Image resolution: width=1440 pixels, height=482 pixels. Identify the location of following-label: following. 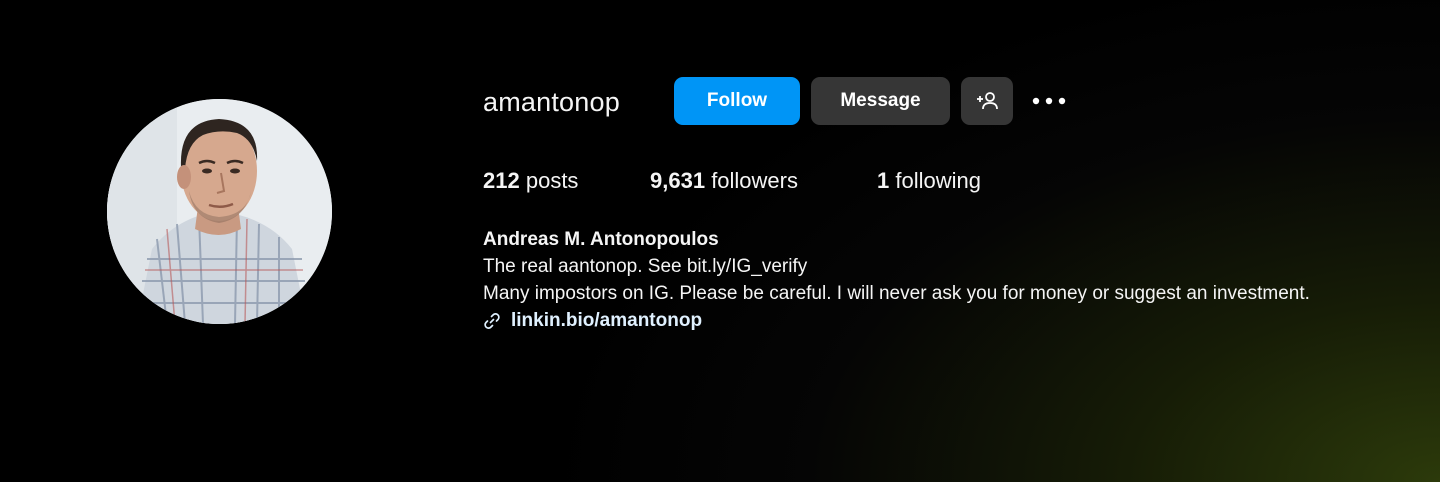
(938, 180).